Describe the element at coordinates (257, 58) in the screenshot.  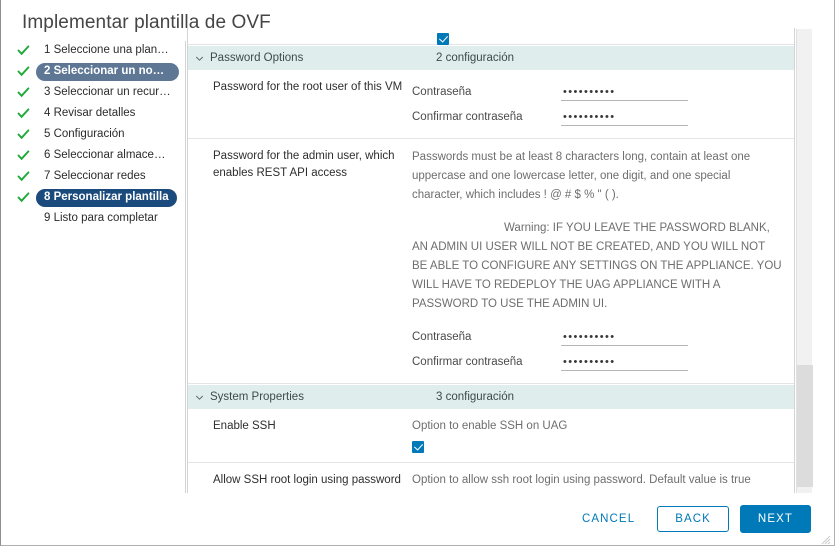
I see `section-title: Password Options` at that location.